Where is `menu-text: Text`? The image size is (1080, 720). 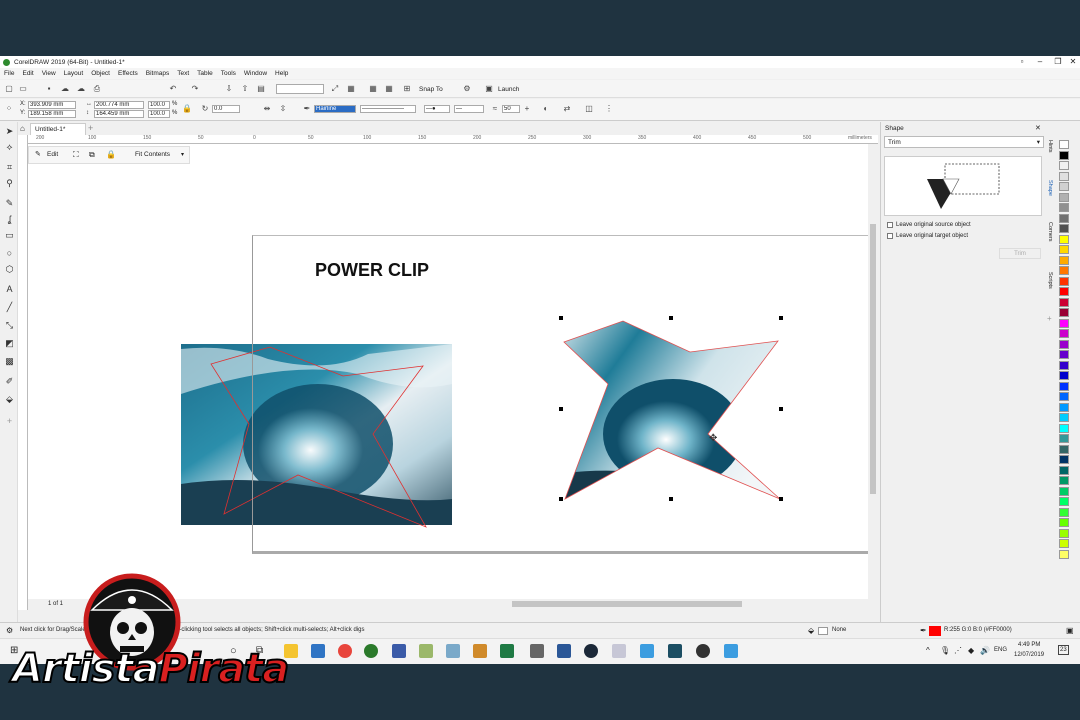
menu-text: Text is located at coordinates (183, 73).